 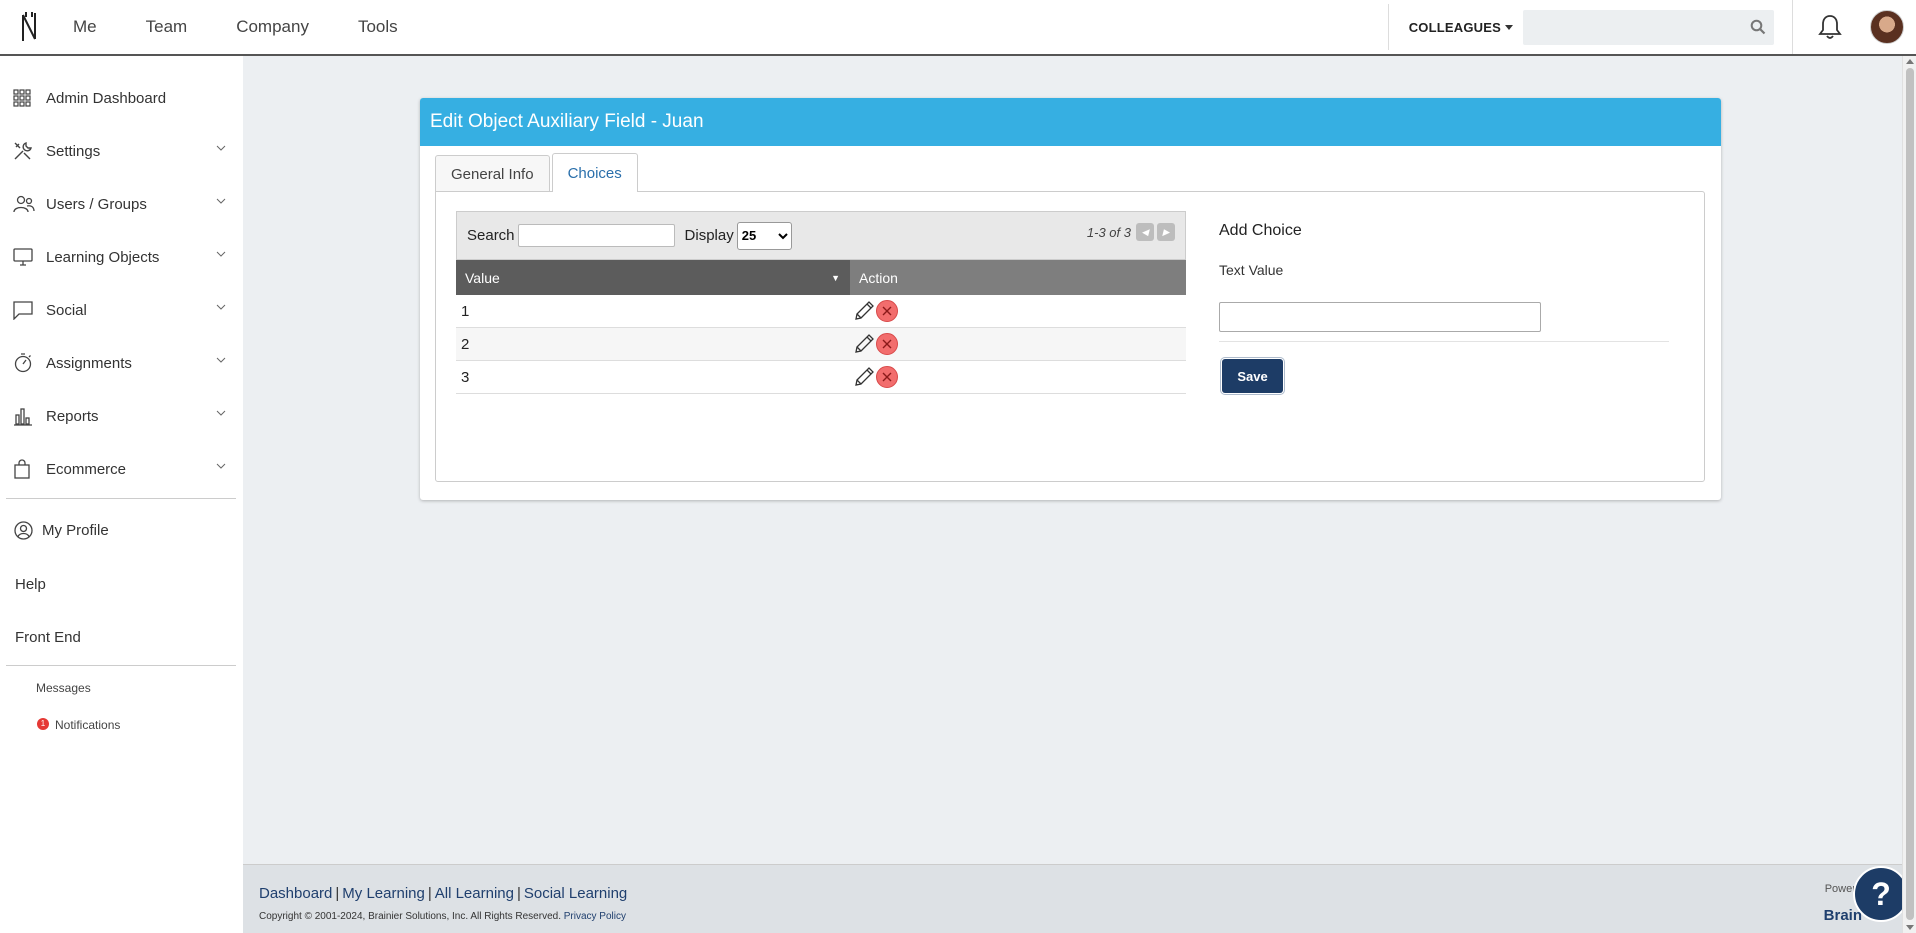 I want to click on sidebar-notifications-link: Notifications, so click(x=87, y=725).